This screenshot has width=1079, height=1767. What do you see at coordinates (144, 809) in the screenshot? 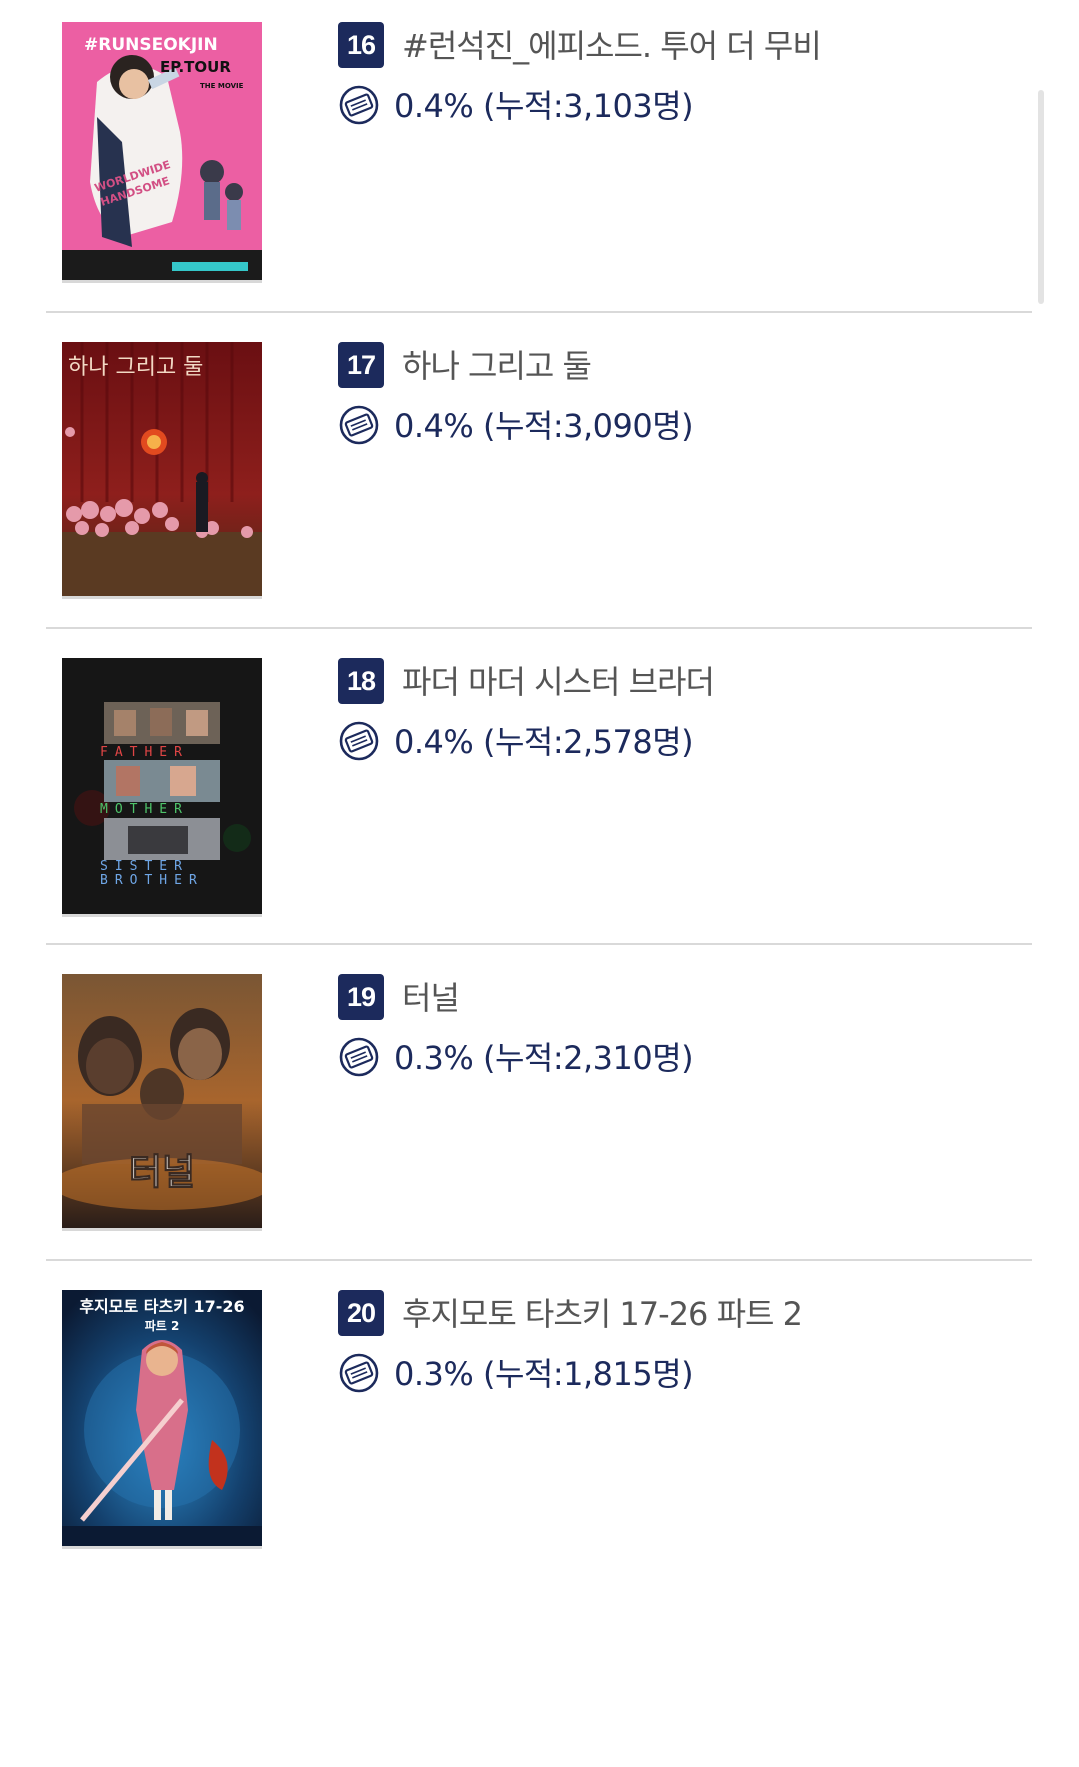
I see `poster-text: MOTHER` at bounding box center [144, 809].